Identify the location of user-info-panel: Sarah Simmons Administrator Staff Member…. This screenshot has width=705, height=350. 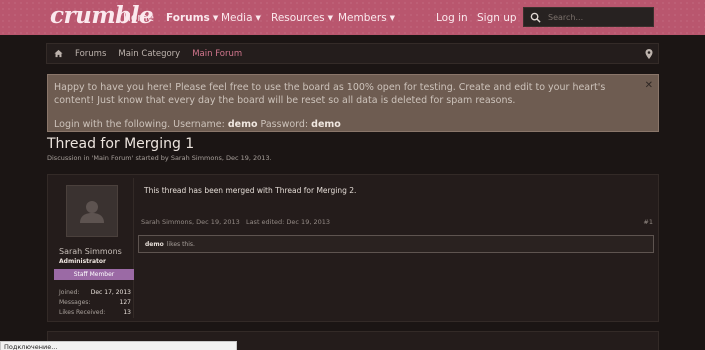
(92, 248).